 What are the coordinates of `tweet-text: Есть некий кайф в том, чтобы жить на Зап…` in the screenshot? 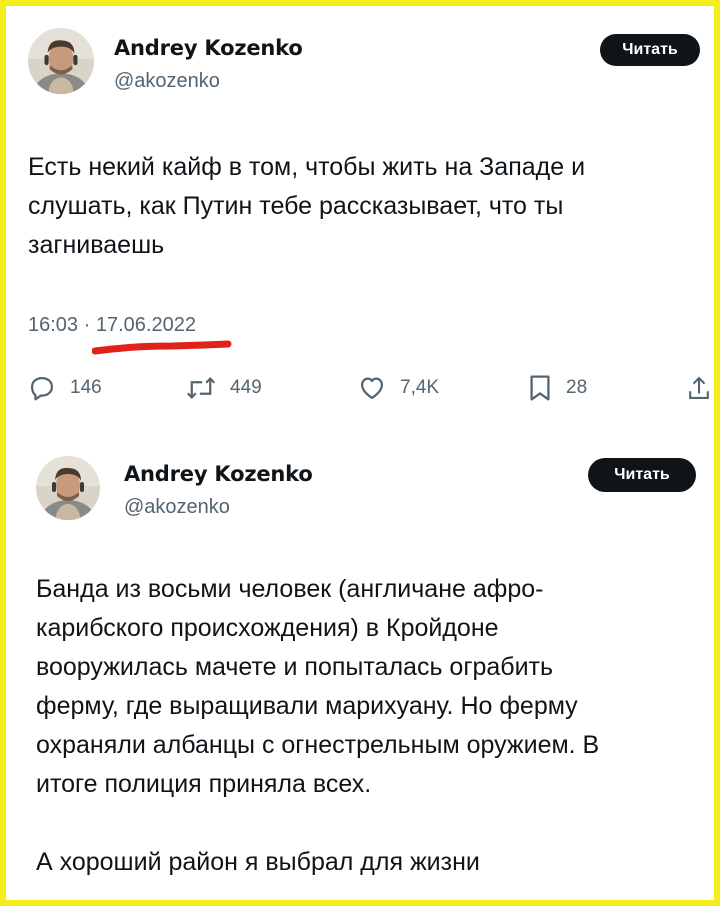 It's located at (307, 206).